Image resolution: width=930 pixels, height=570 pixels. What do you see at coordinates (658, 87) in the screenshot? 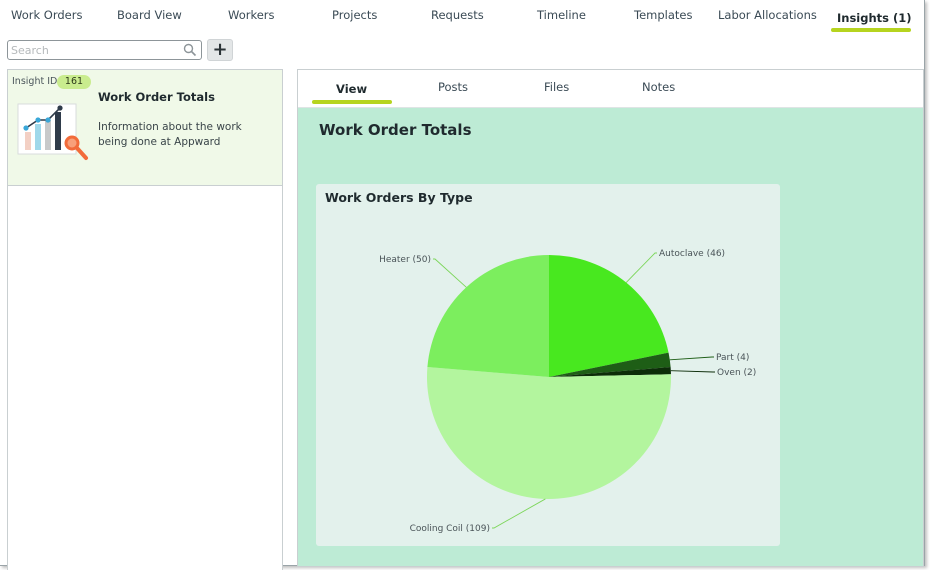
I see `tab-notes: Notes` at bounding box center [658, 87].